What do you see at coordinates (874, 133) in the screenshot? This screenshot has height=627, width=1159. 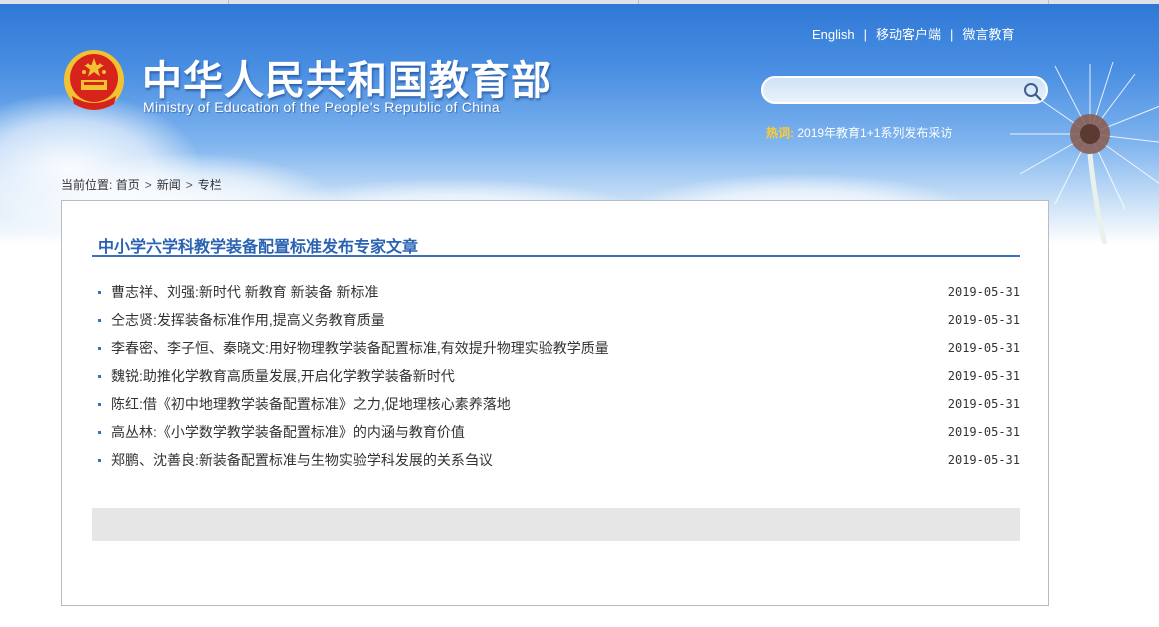 I see `hot-word-link: 2019年教育1+1系列发布采访` at bounding box center [874, 133].